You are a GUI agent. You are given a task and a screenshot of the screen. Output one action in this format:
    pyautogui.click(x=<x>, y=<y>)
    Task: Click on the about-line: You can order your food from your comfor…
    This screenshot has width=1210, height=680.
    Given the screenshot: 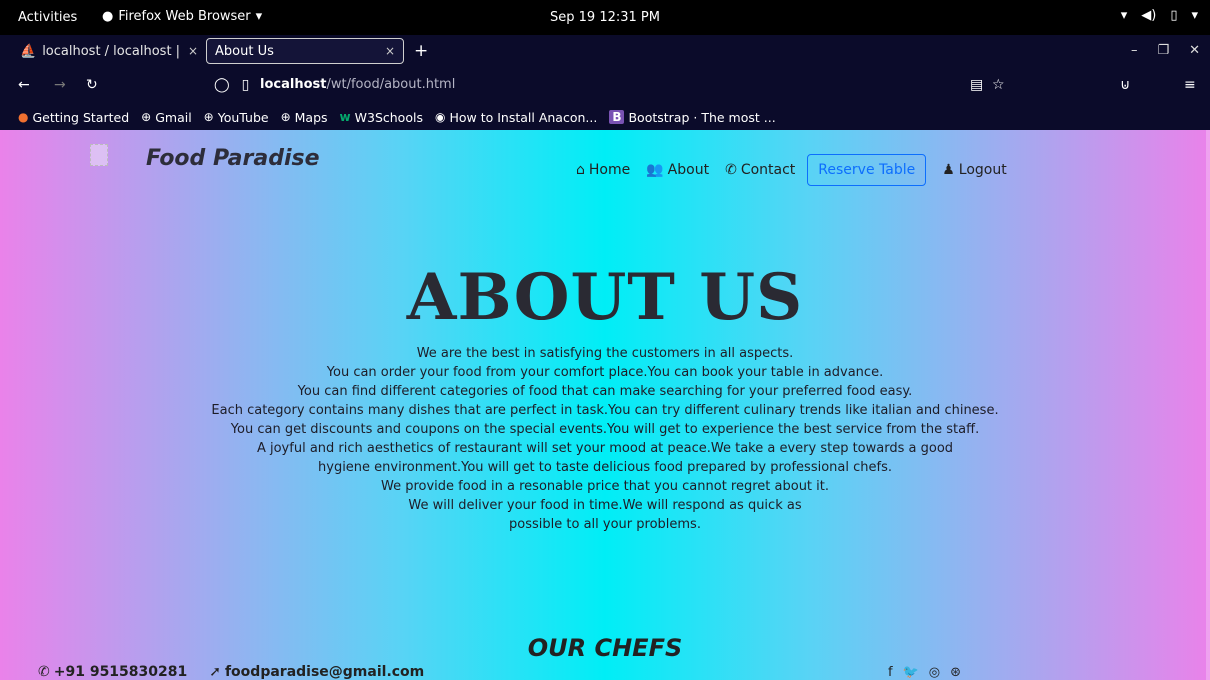 What is the action you would take?
    pyautogui.click(x=605, y=372)
    